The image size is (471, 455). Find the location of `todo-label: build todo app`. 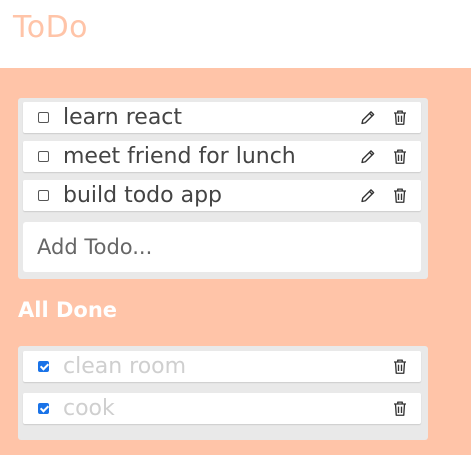

todo-label: build todo app is located at coordinates (143, 195).